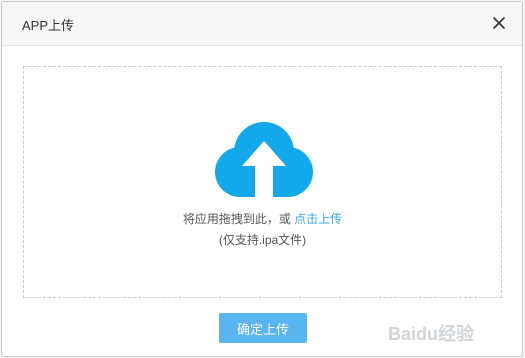  What do you see at coordinates (262, 240) in the screenshot?
I see `file-type-note: (仅支持.ipa文件)` at bounding box center [262, 240].